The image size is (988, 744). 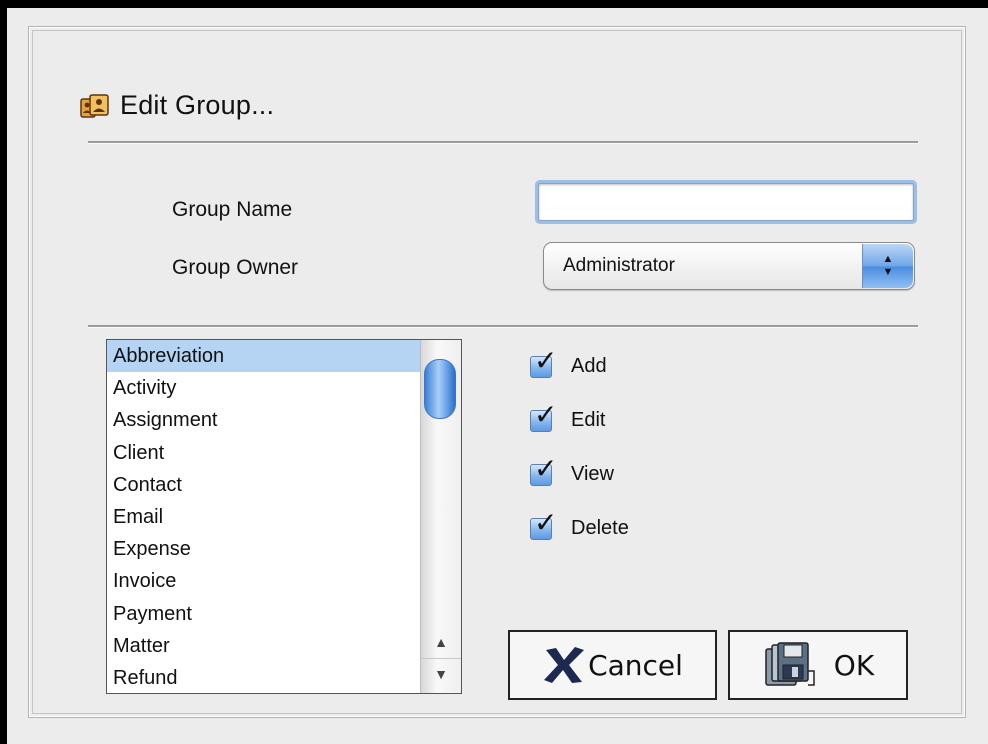 What do you see at coordinates (263, 614) in the screenshot?
I see `list-item: Payment` at bounding box center [263, 614].